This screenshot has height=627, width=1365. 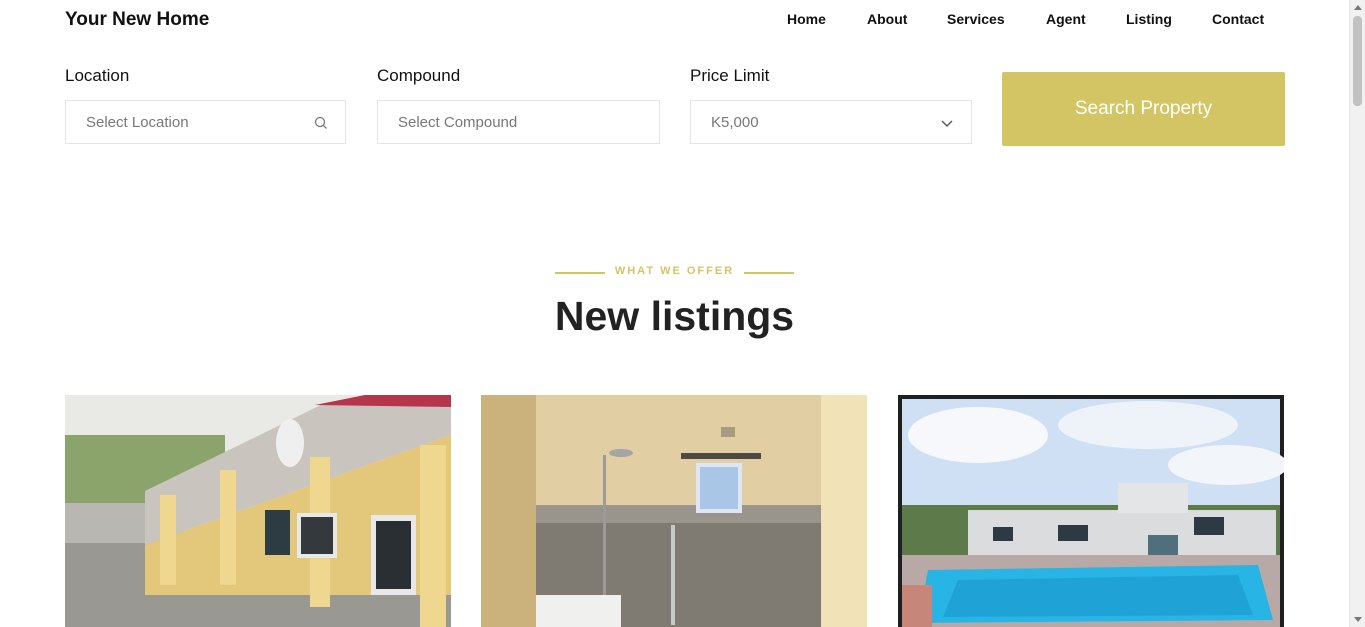 I want to click on price-select: K5,000, so click(x=831, y=122).